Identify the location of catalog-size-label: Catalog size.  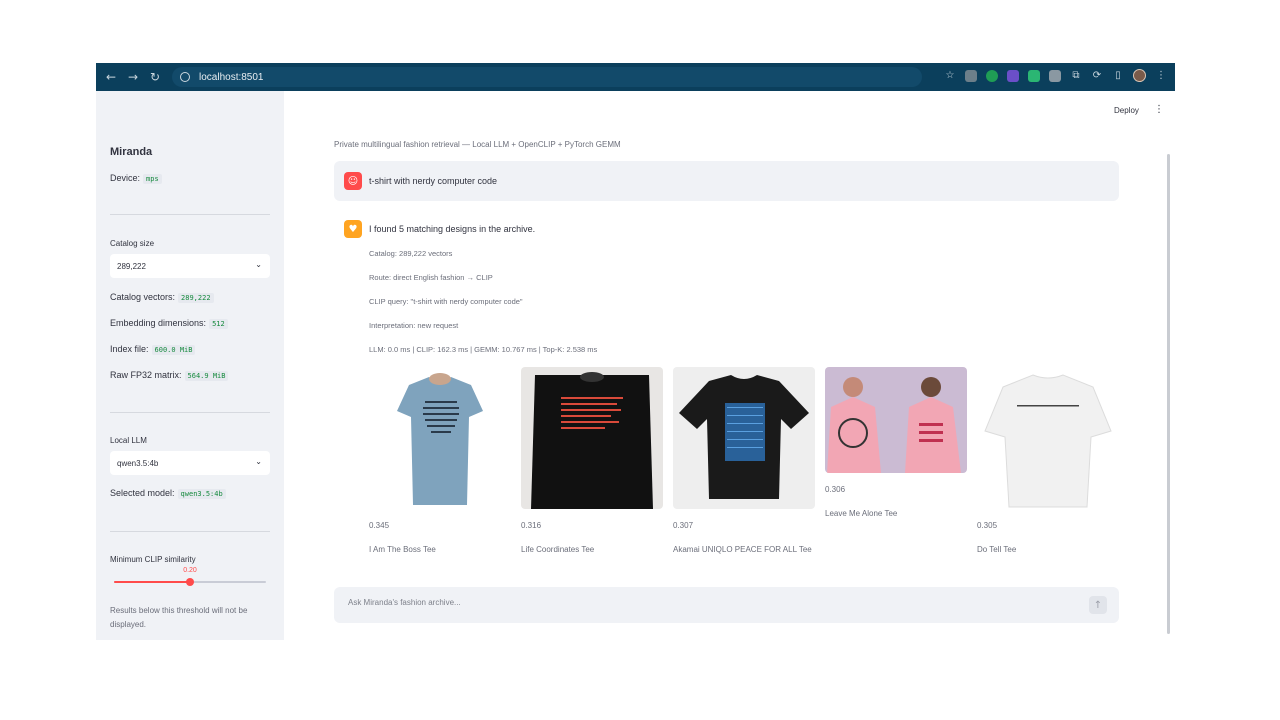
(132, 243).